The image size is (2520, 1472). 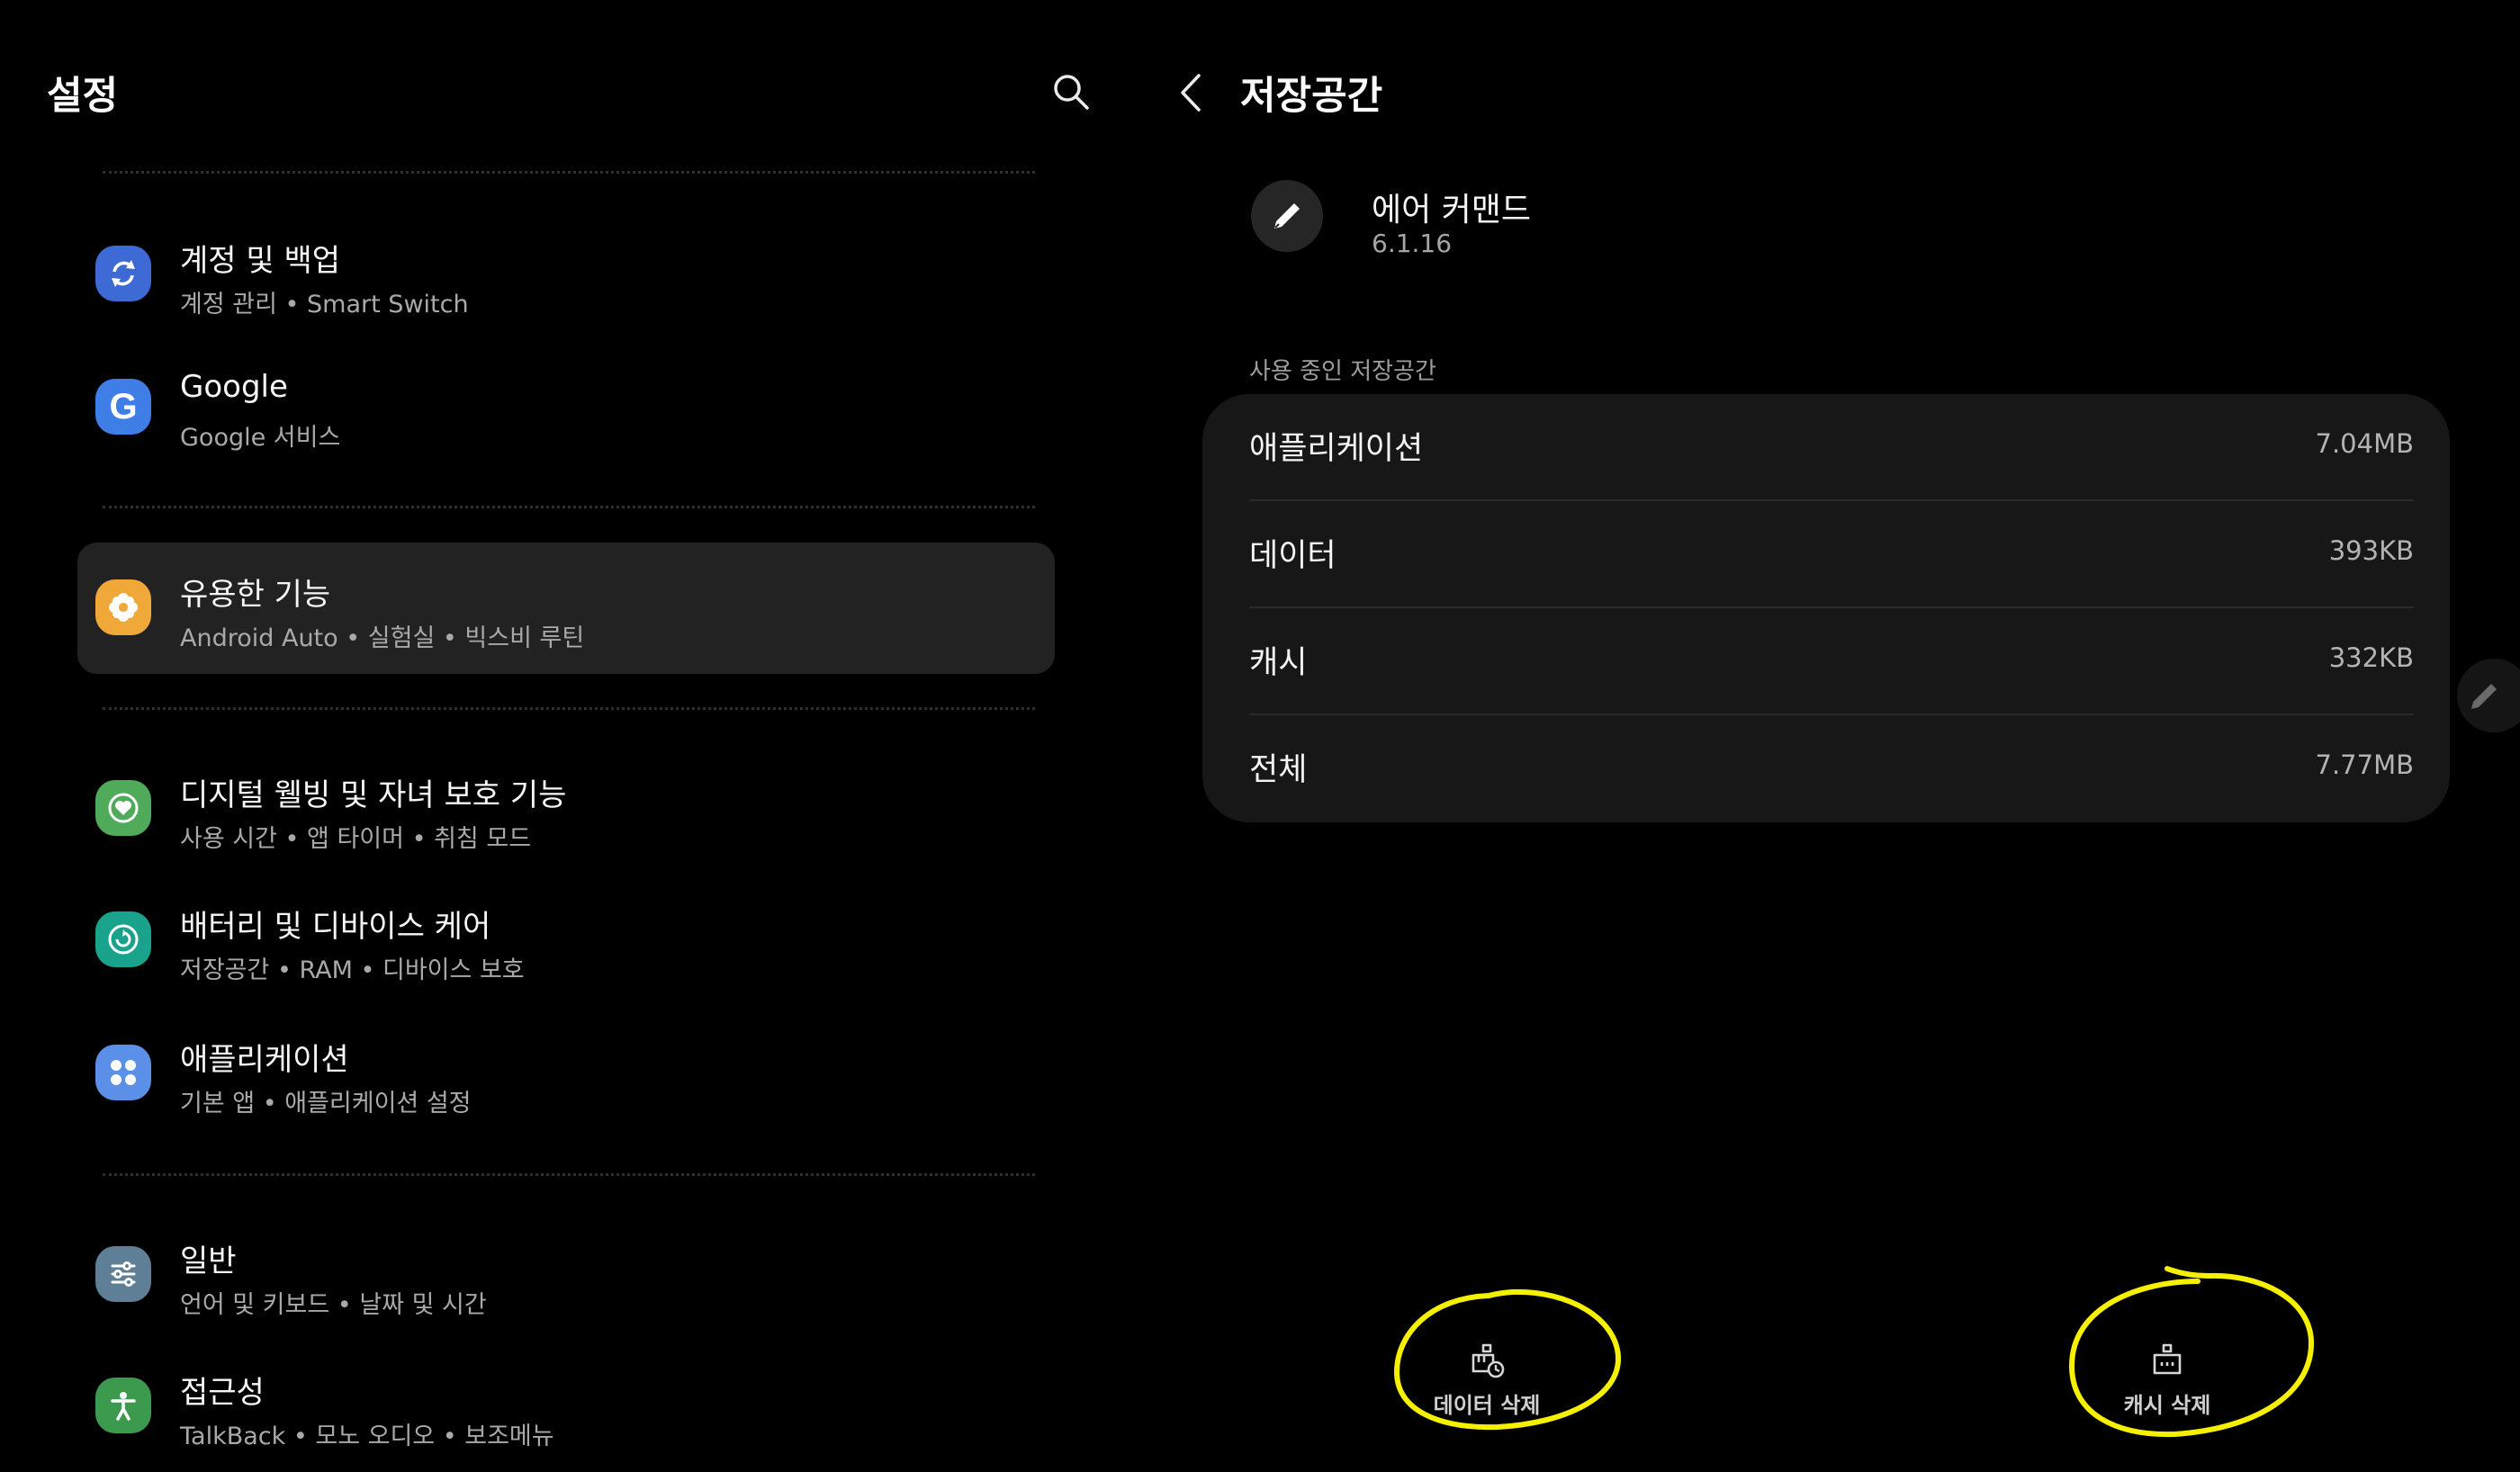 What do you see at coordinates (566, 1407) in the screenshot?
I see `settings-item-accessibility: 접근성 TalkBack • 모노 오디오 • 보조메뉴` at bounding box center [566, 1407].